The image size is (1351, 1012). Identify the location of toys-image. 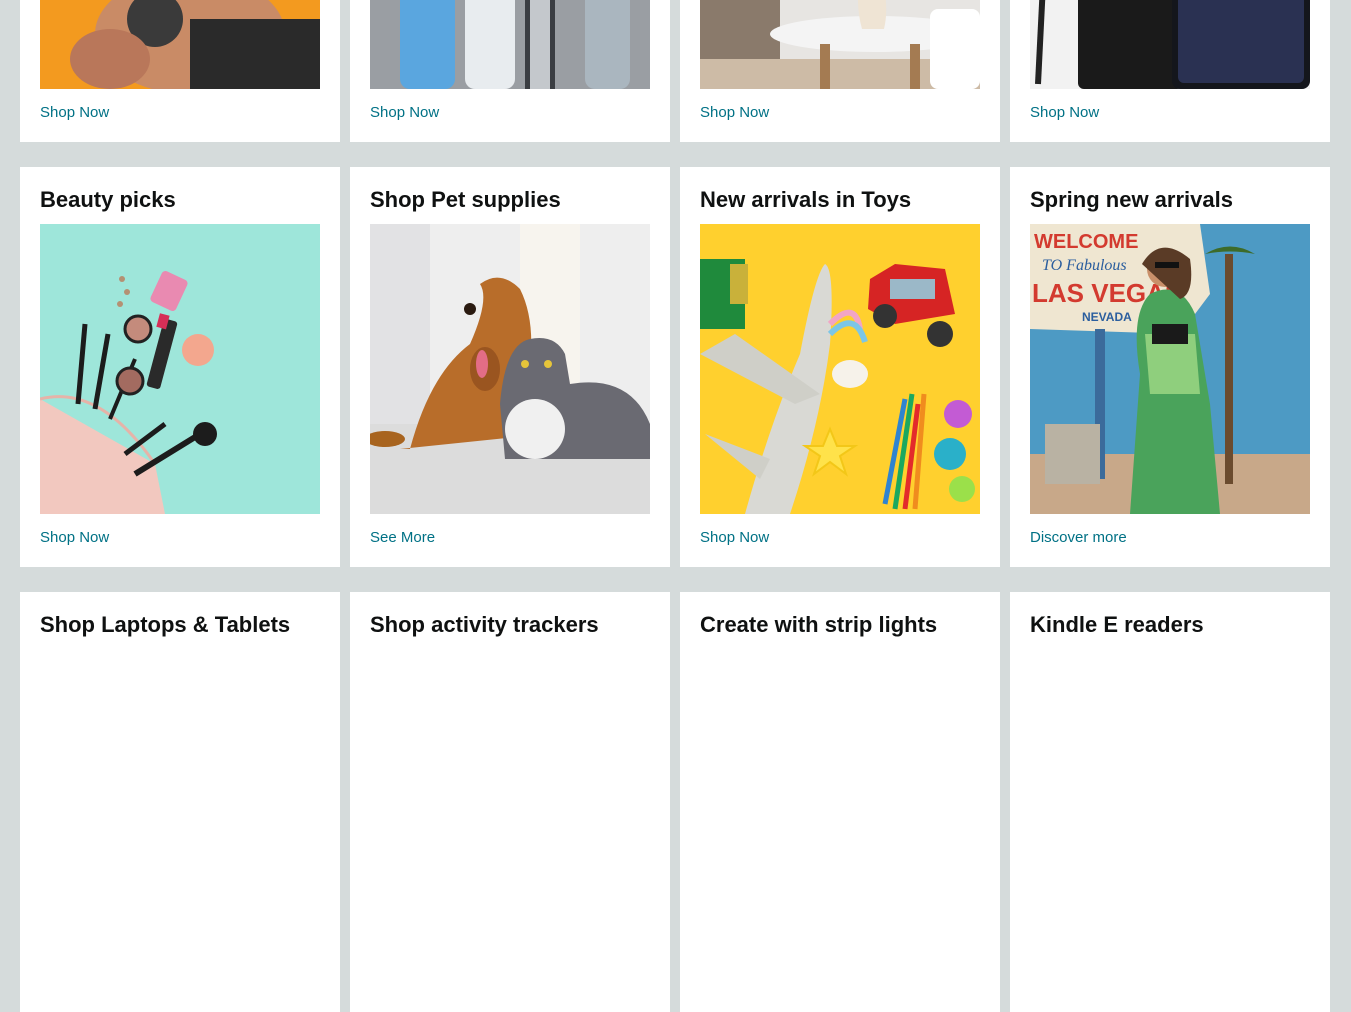
(840, 369).